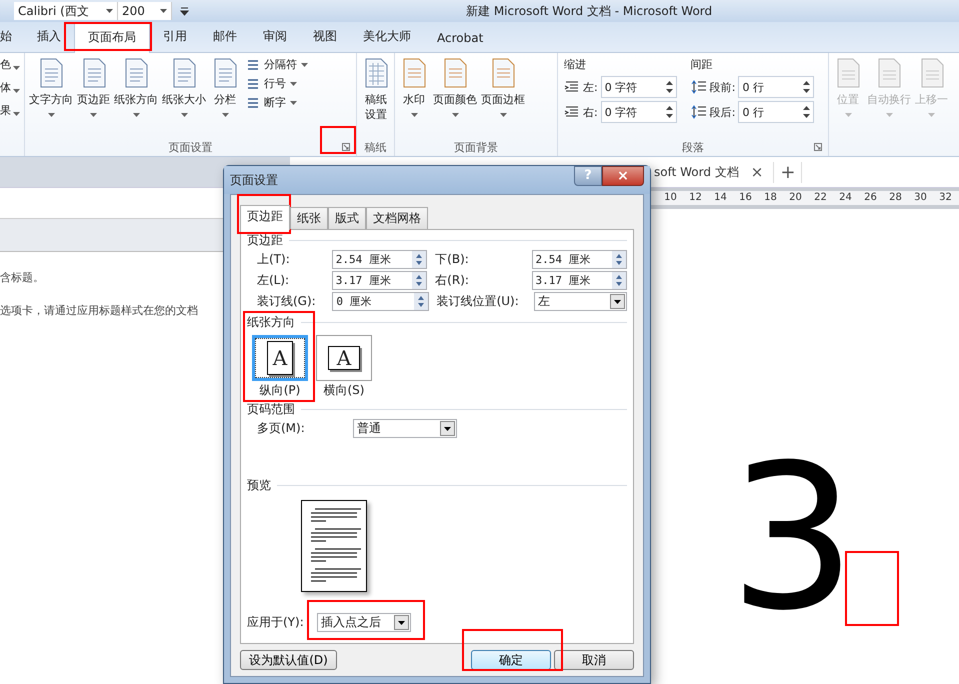  I want to click on group-heading: 缩进, so click(575, 65).